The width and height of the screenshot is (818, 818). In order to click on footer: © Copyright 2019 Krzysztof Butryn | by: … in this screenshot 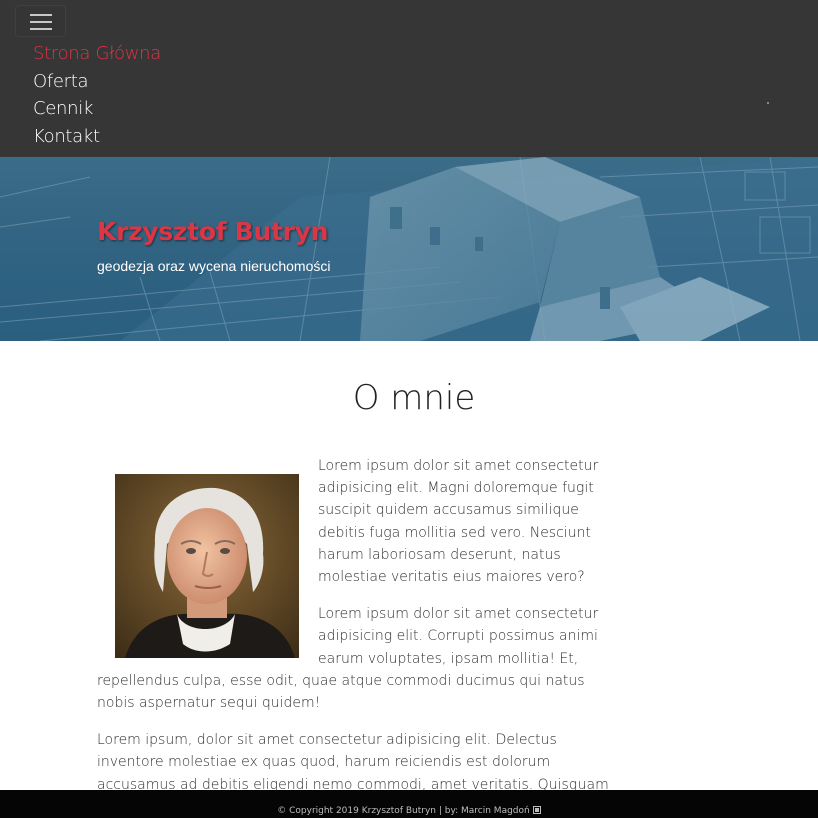, I will do `click(409, 804)`.